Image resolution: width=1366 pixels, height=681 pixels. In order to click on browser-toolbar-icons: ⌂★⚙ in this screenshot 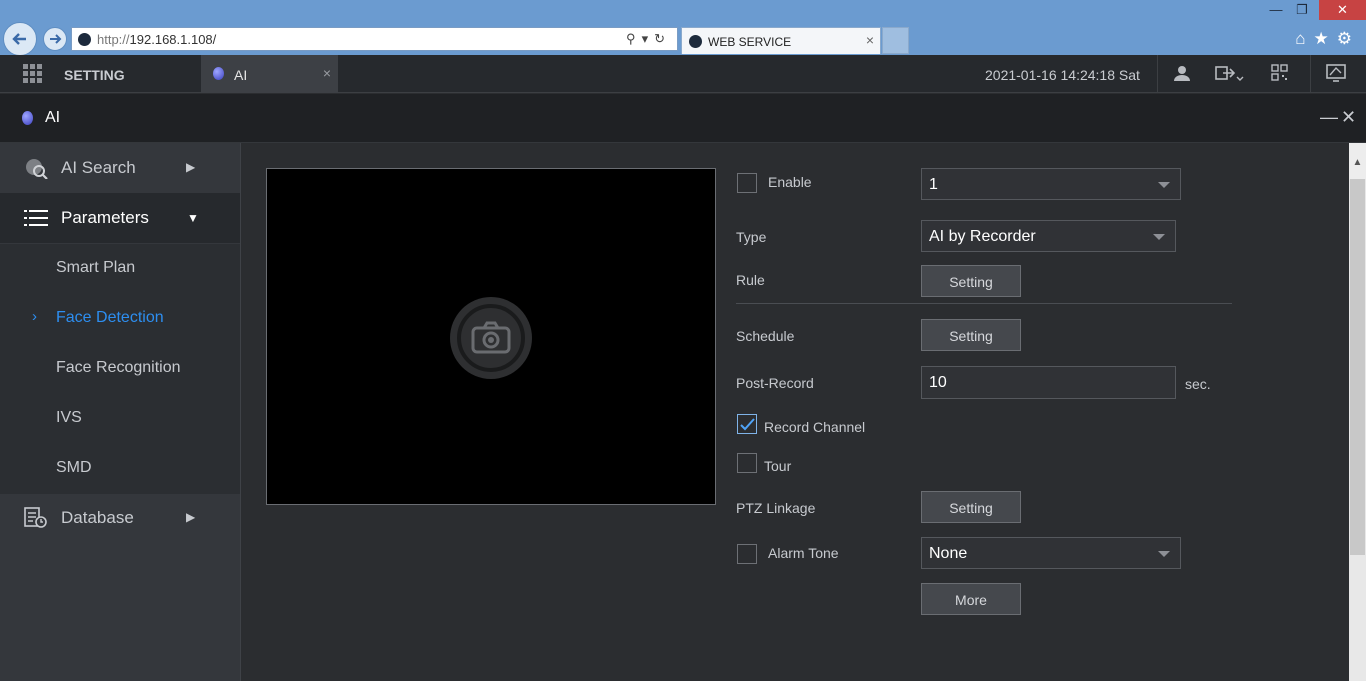, I will do `click(1327, 39)`.